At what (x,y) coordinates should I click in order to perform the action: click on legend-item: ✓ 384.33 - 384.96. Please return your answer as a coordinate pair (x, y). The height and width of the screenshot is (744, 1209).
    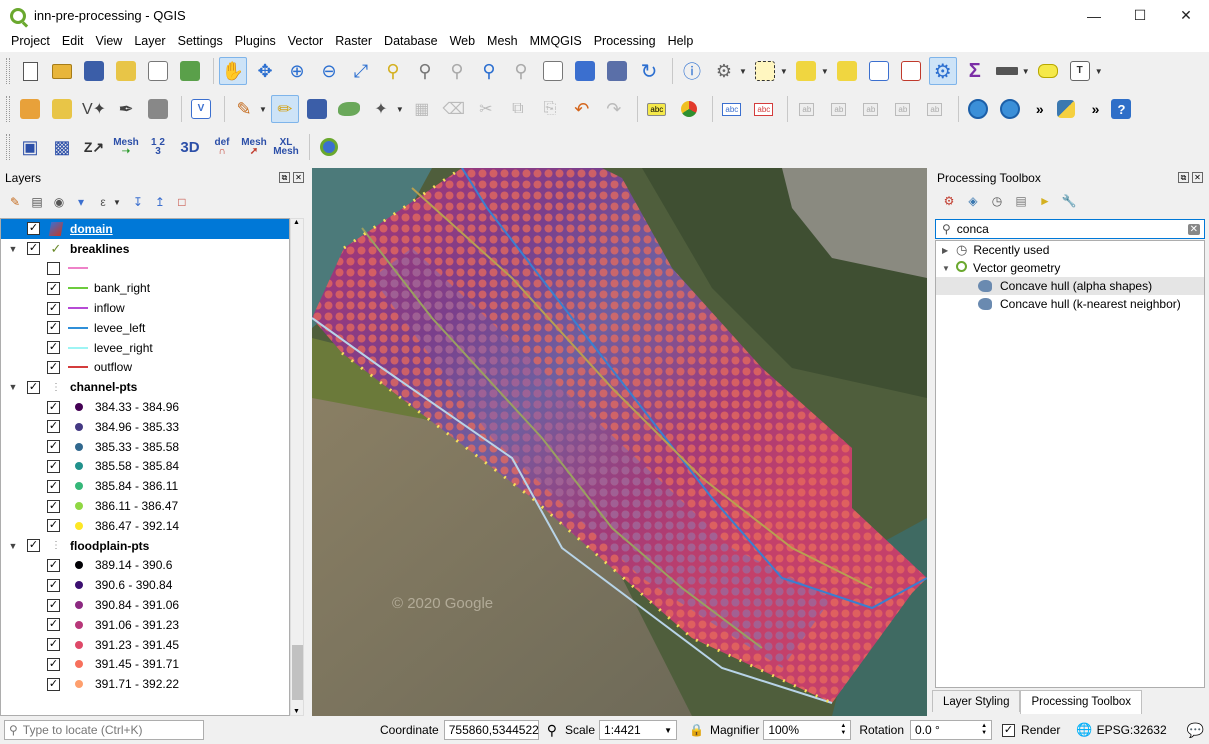
    Looking at the image, I should click on (145, 407).